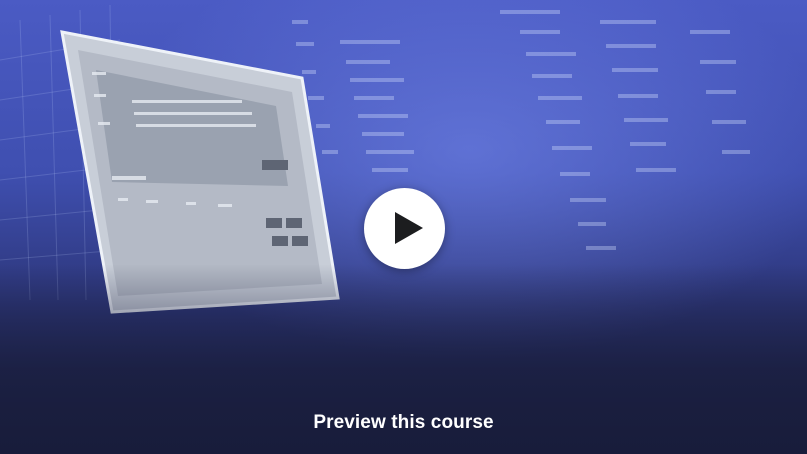 This screenshot has height=454, width=807. Describe the element at coordinates (409, 228) in the screenshot. I see `play-icon` at that location.